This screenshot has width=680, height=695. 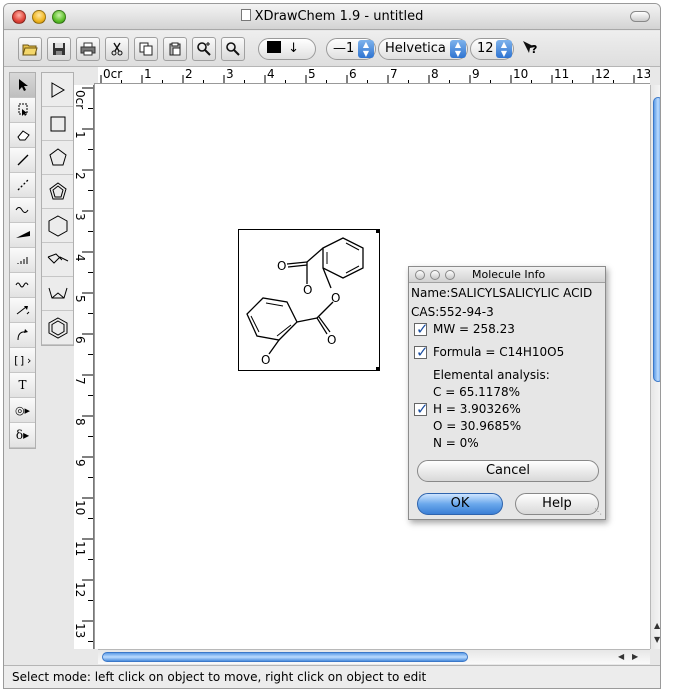 What do you see at coordinates (22, 110) in the screenshot?
I see `lasso-icon` at bounding box center [22, 110].